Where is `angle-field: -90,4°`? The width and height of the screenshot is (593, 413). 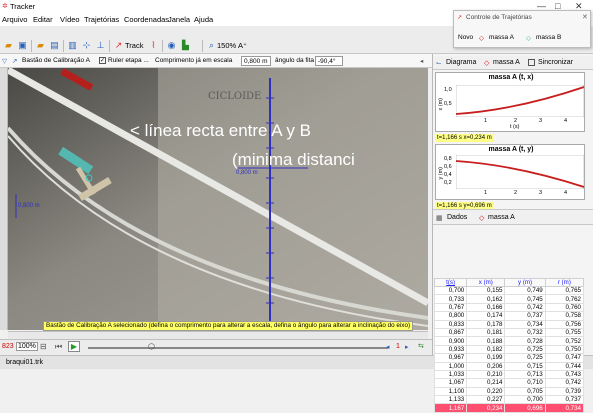
angle-field: -90,4° is located at coordinates (329, 61).